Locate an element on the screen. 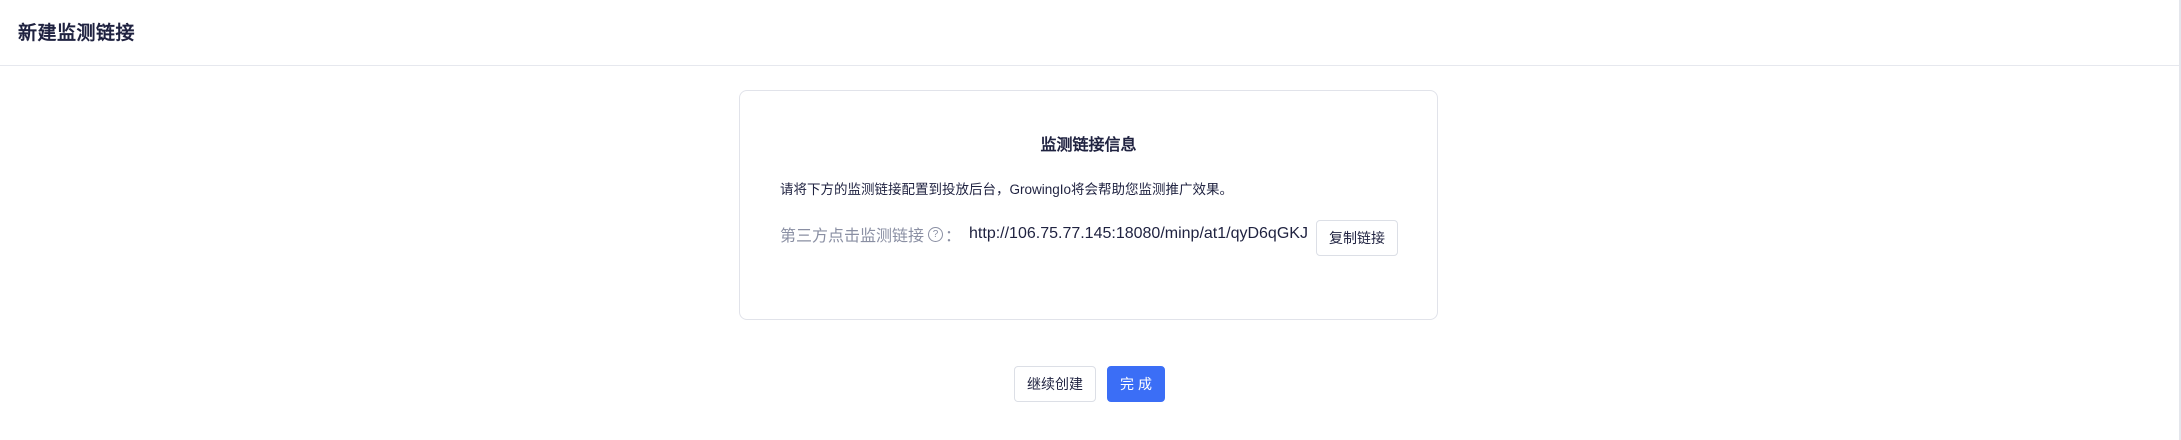 The image size is (2181, 440). page-title: 新建监测链接 is located at coordinates (77, 33).